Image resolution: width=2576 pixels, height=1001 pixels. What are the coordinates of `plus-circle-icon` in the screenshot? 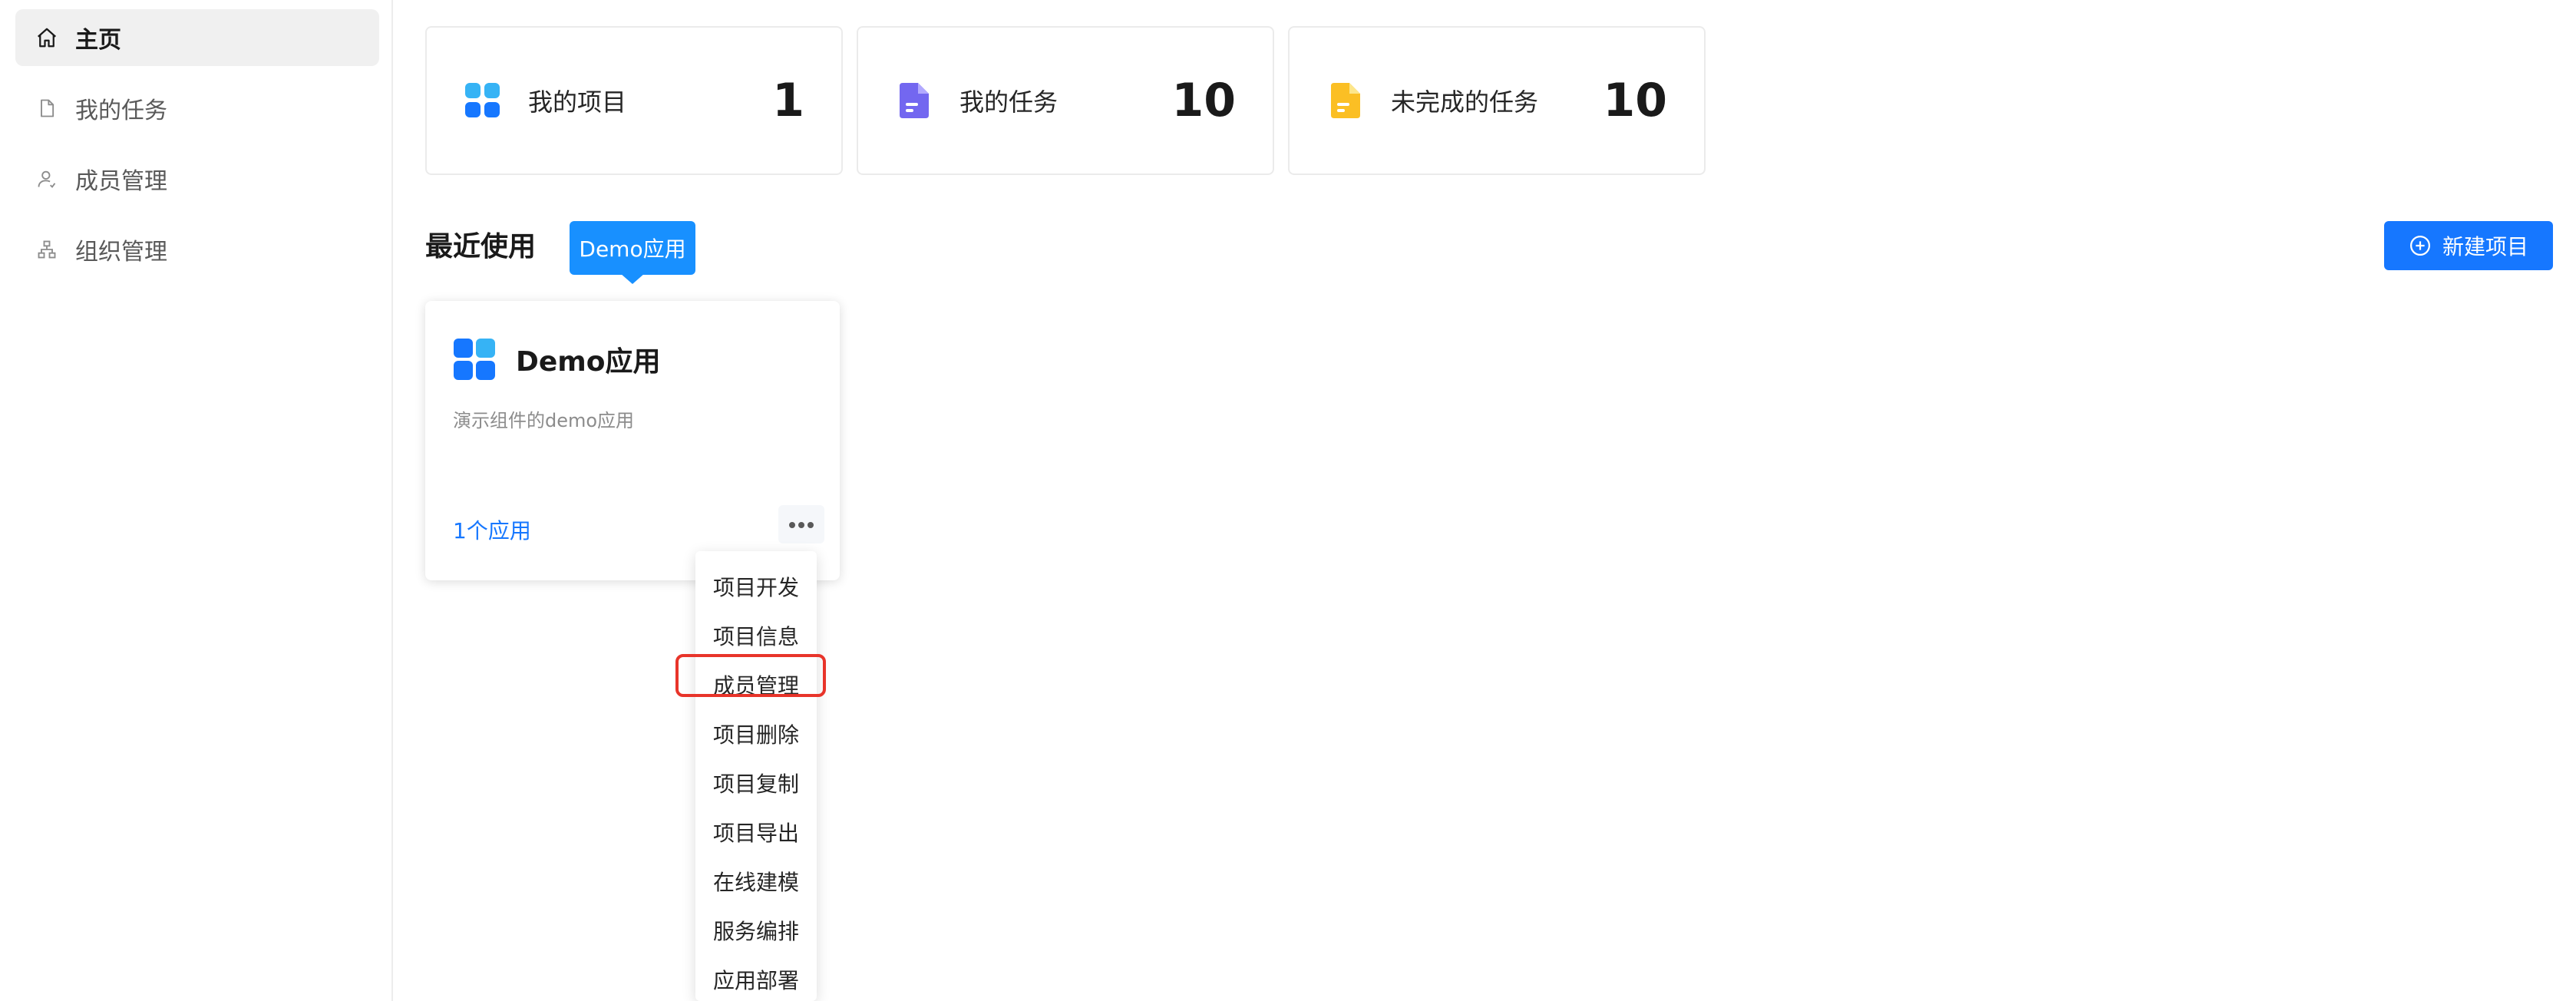 It's located at (2420, 246).